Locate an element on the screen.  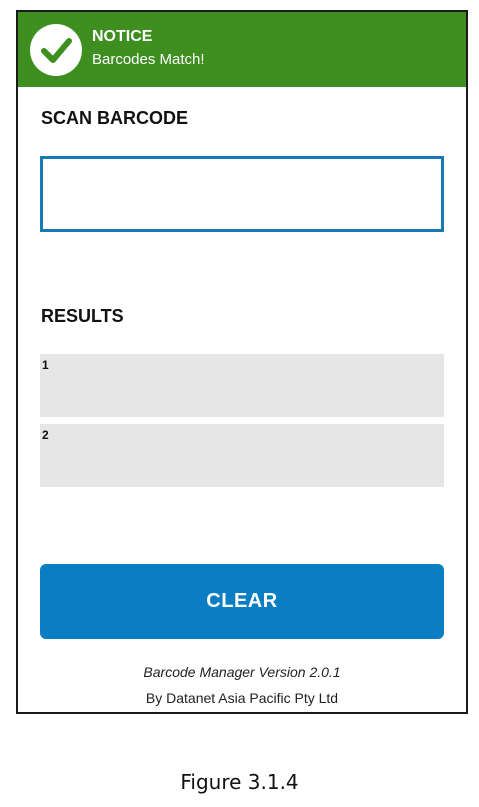
notice-banner: NOTICE Barcodes Match! is located at coordinates (242, 49).